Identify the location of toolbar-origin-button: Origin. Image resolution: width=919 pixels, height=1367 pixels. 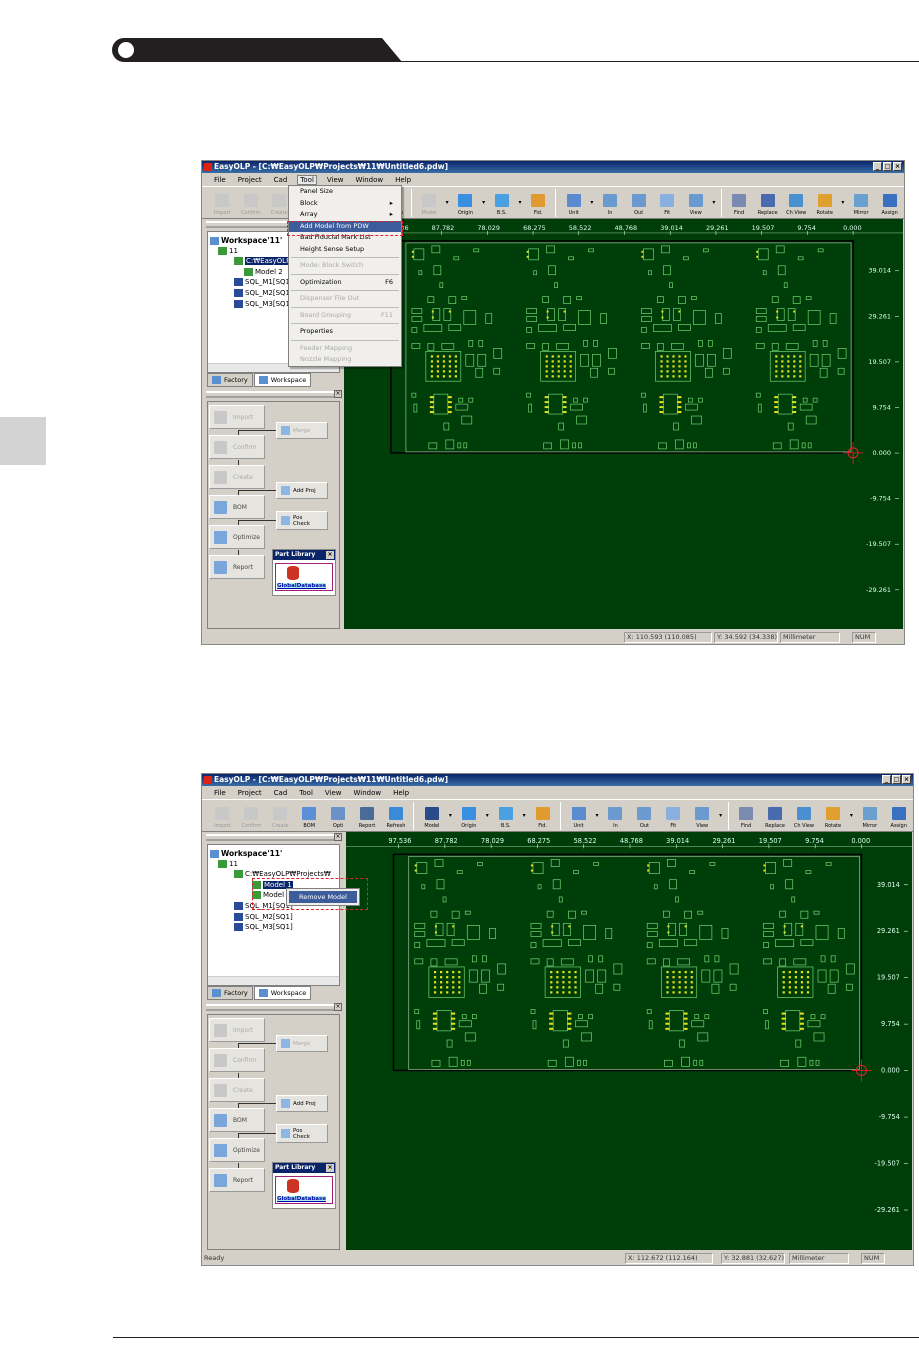
(468, 816).